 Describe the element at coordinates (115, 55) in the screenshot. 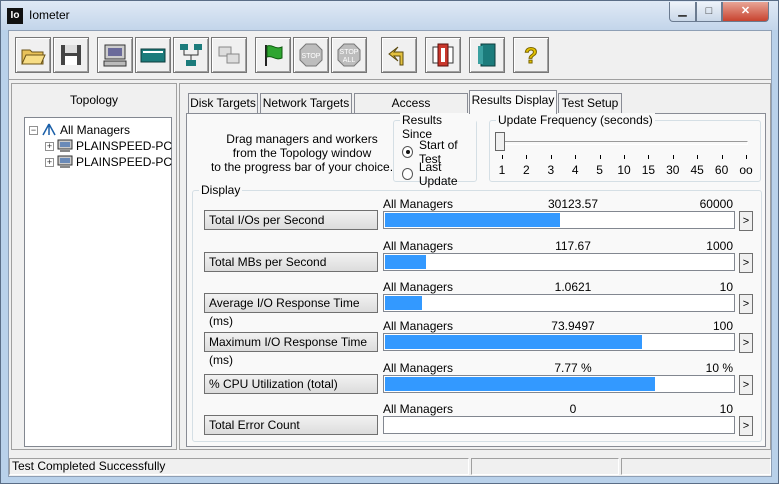

I see `show-results-display-button` at that location.